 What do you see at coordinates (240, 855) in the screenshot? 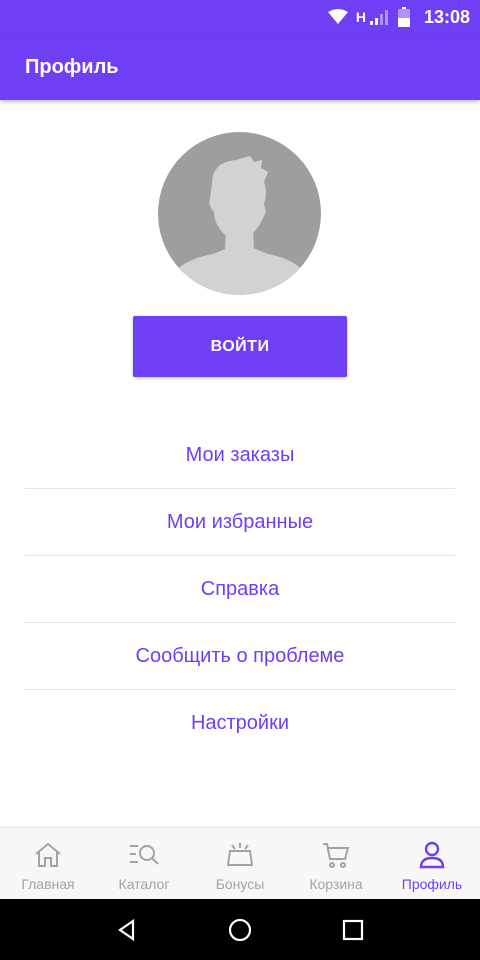
I see `bonus-tv-icon` at bounding box center [240, 855].